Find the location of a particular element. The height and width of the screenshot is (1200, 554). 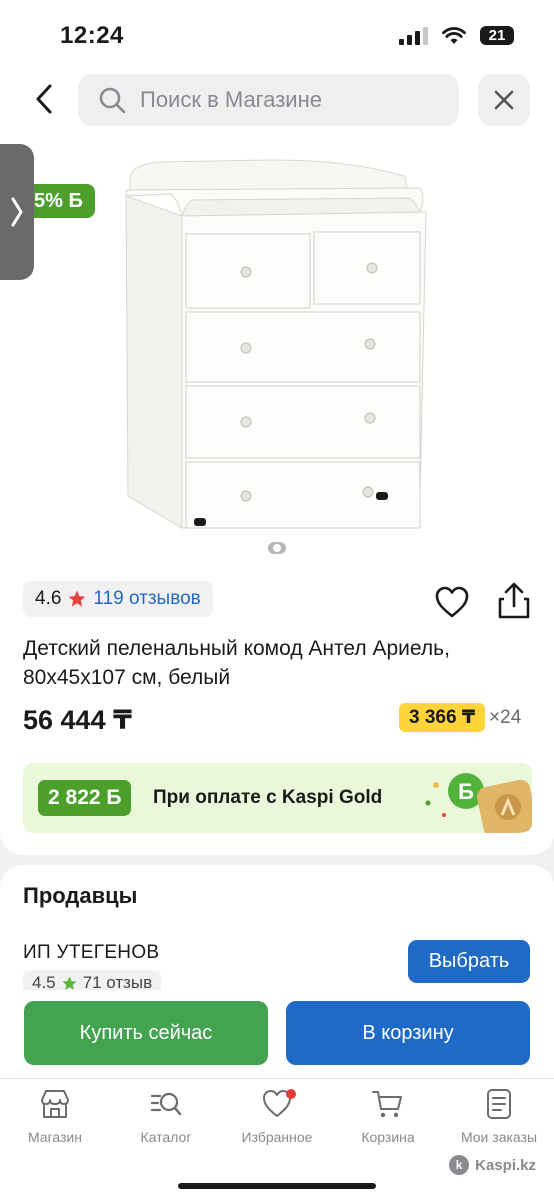

tab-label: Избранное is located at coordinates (277, 1137).